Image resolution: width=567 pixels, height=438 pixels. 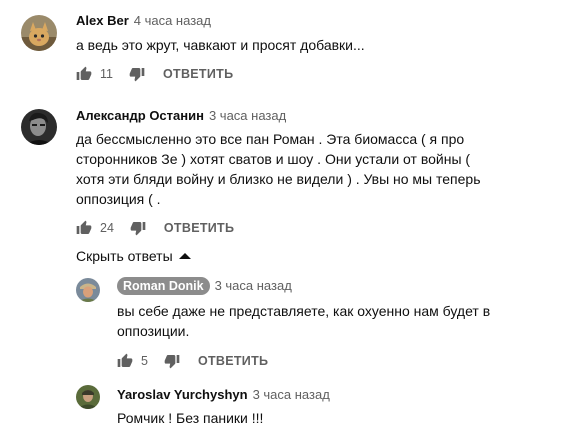 What do you see at coordinates (155, 228) in the screenshot?
I see `comment-actions: 24 ОТВЕТИТЬ` at bounding box center [155, 228].